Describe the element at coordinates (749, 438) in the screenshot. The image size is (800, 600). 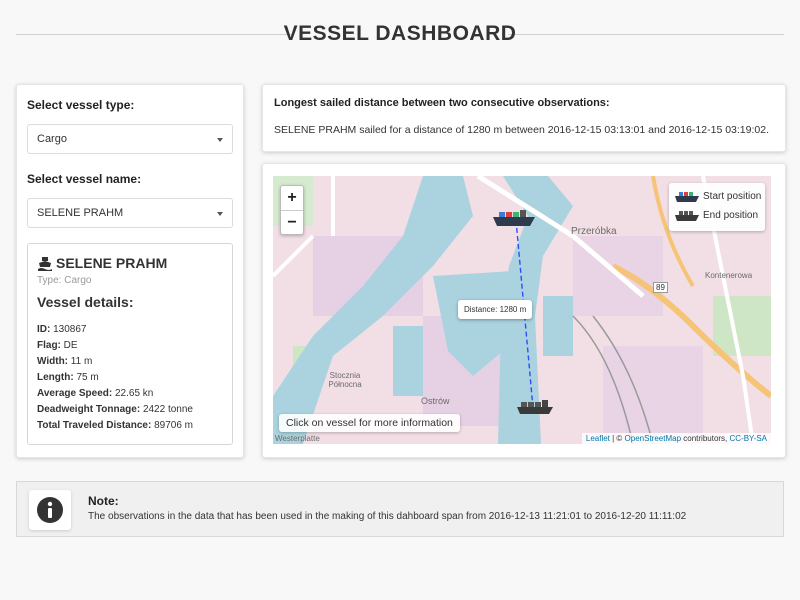
I see `license-link: CC-BY-SA` at that location.